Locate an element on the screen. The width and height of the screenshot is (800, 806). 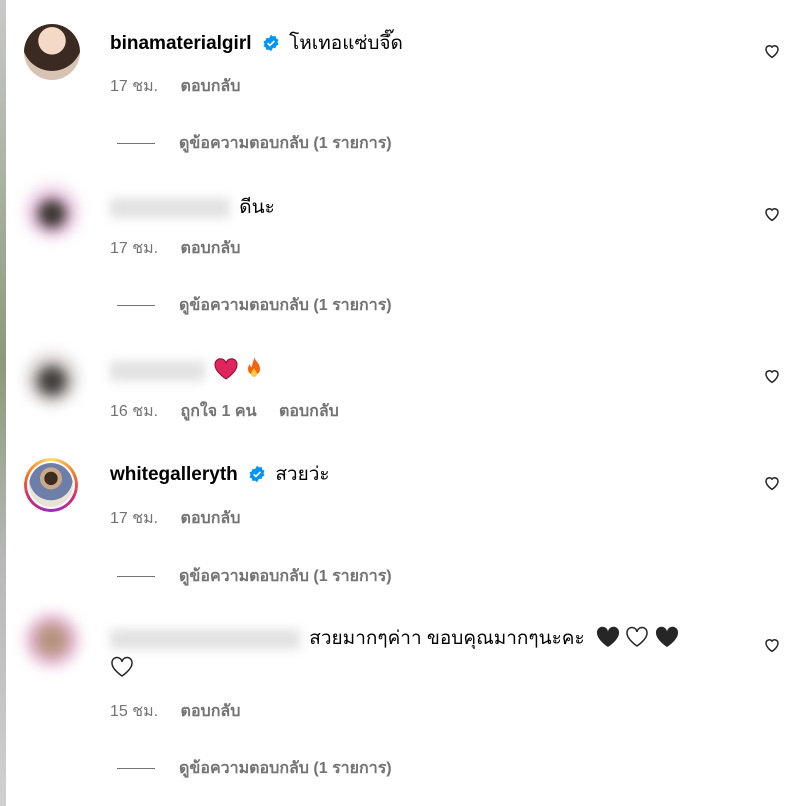
comment-body: whitegalleryth สวยว่ะ is located at coordinates (220, 475).